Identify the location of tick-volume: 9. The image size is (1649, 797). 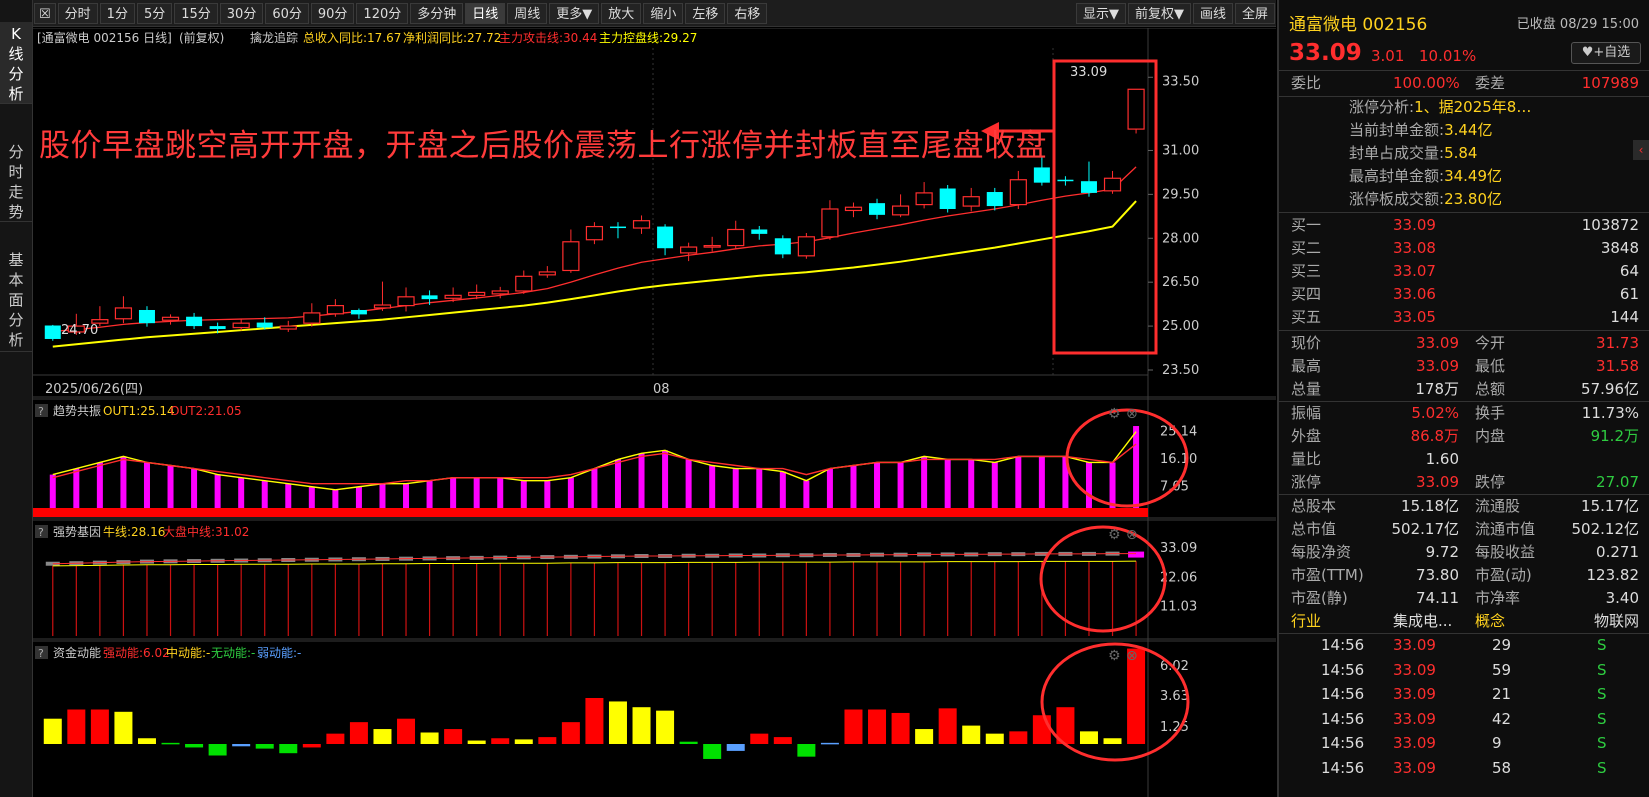
(1497, 743).